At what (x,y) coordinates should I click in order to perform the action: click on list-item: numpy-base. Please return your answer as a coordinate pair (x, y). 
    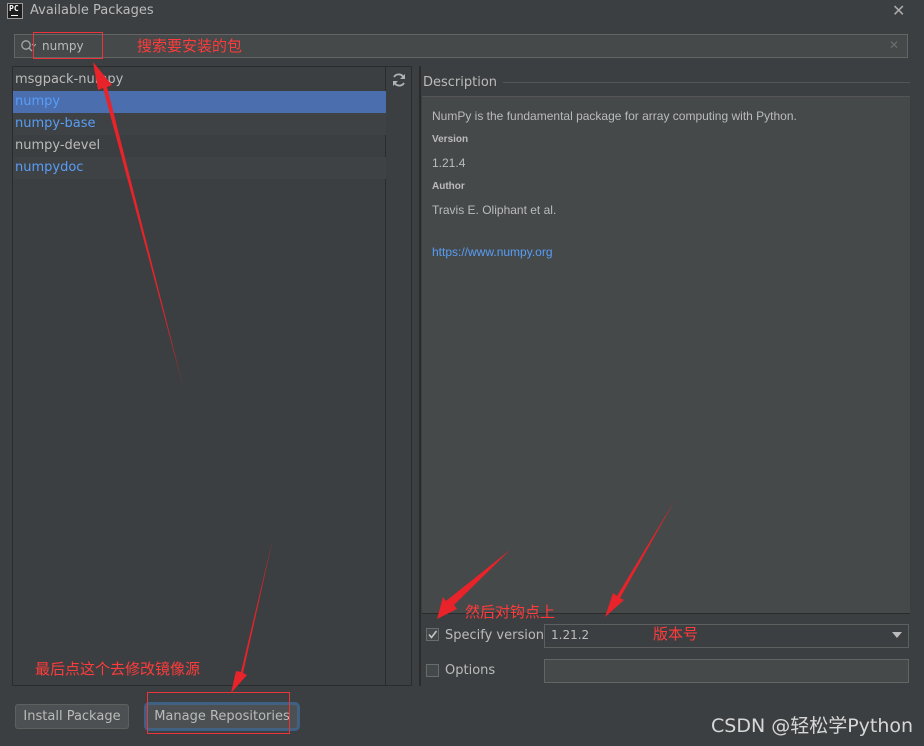
    Looking at the image, I should click on (199, 124).